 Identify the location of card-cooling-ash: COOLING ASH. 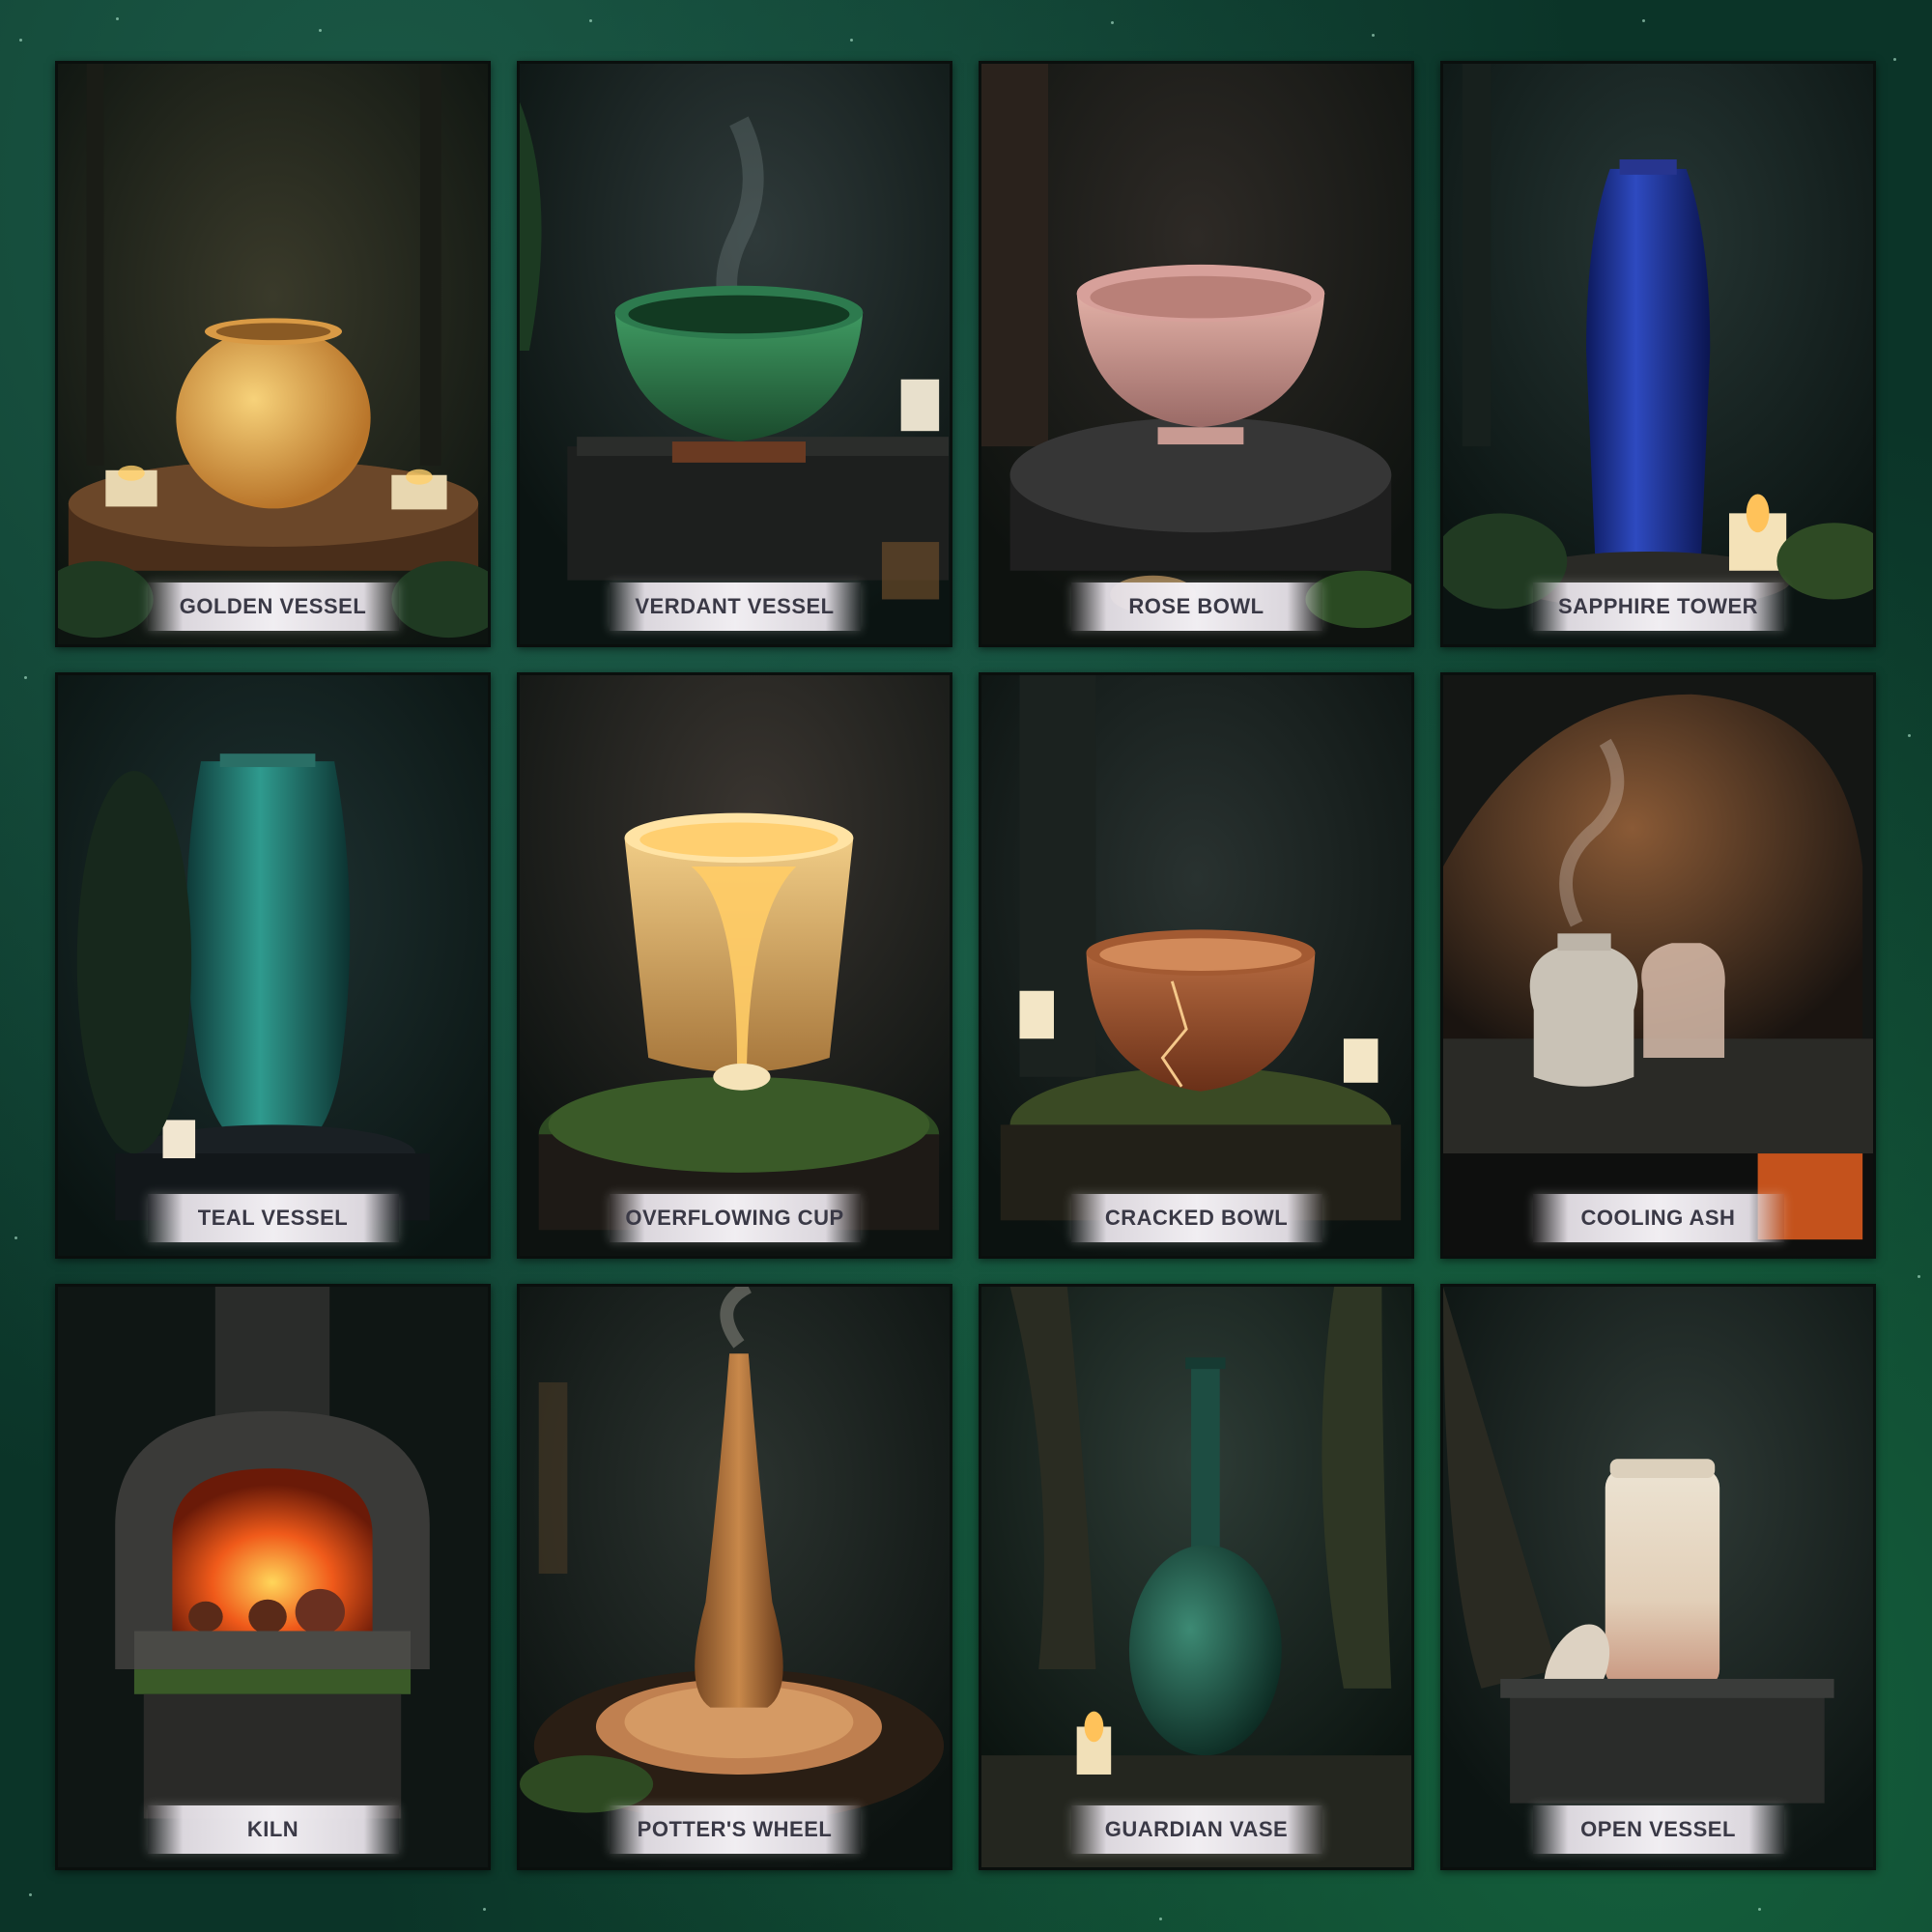
(1658, 965).